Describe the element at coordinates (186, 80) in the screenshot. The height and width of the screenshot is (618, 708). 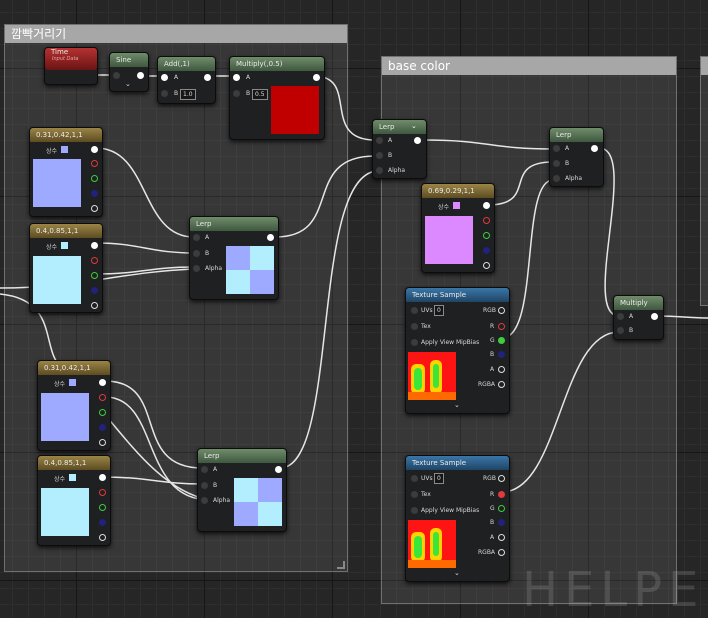
I see `add-node: Add(,1) A B 1.0` at that location.